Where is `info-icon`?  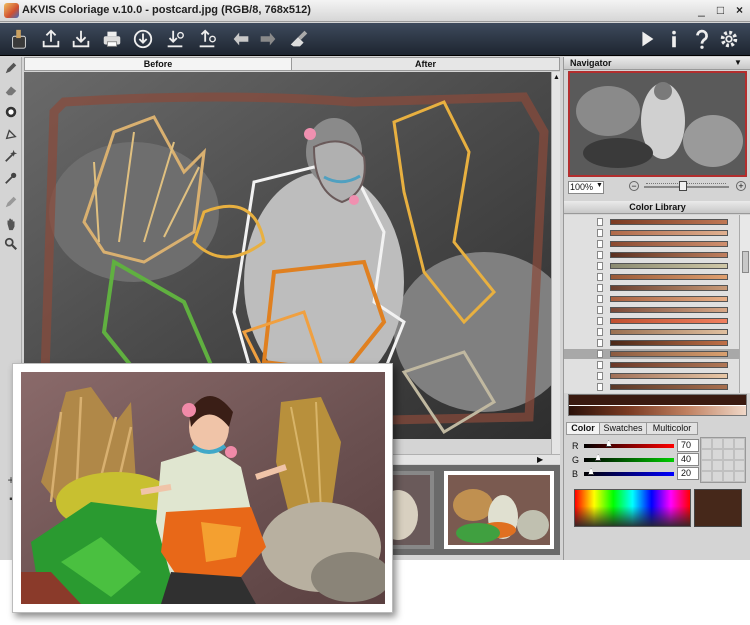 info-icon is located at coordinates (674, 39).